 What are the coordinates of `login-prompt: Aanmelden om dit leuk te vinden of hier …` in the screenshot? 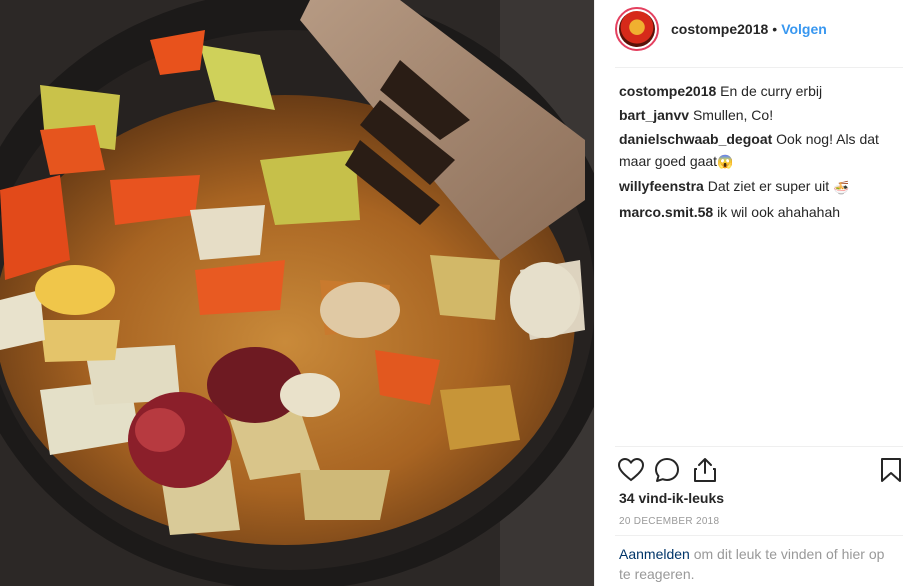 It's located at (754, 564).